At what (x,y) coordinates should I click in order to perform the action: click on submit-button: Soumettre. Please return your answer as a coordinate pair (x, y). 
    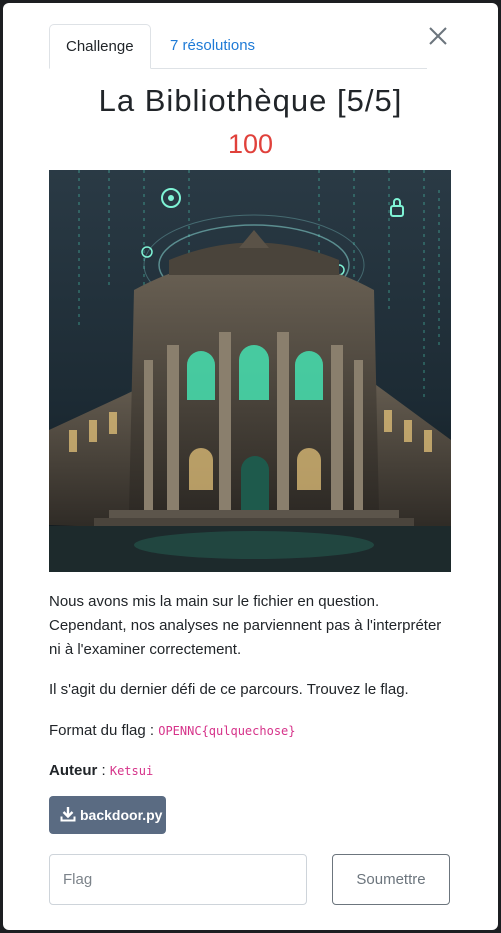
    Looking at the image, I should click on (391, 879).